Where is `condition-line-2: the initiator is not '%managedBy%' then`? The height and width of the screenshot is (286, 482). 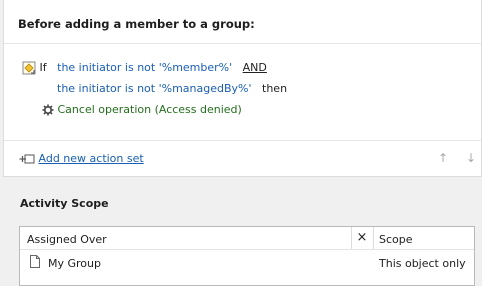
condition-line-2: the initiator is not '%managedBy%' then is located at coordinates (172, 88).